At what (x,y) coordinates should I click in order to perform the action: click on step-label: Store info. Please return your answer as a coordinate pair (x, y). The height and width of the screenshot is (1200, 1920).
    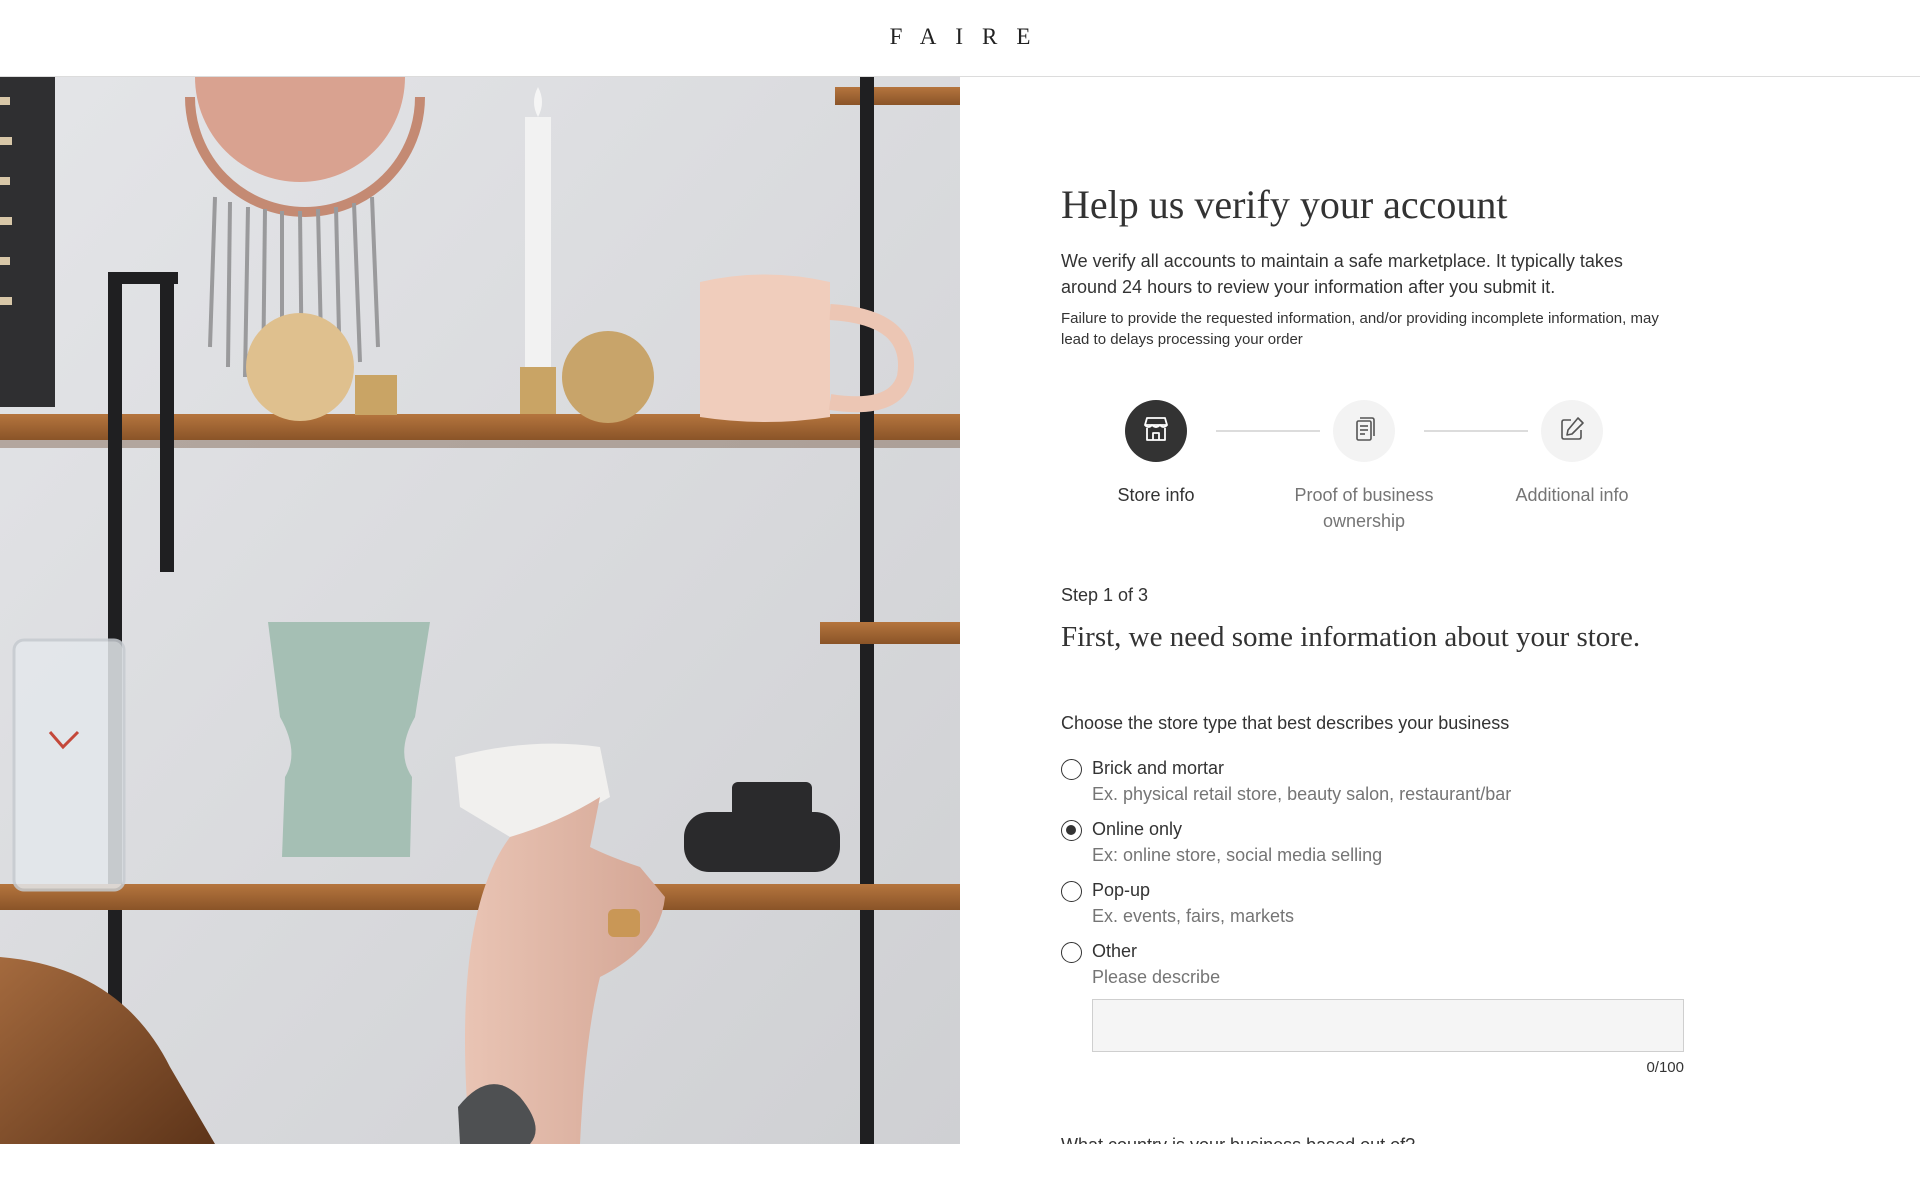
    Looking at the image, I should click on (1156, 495).